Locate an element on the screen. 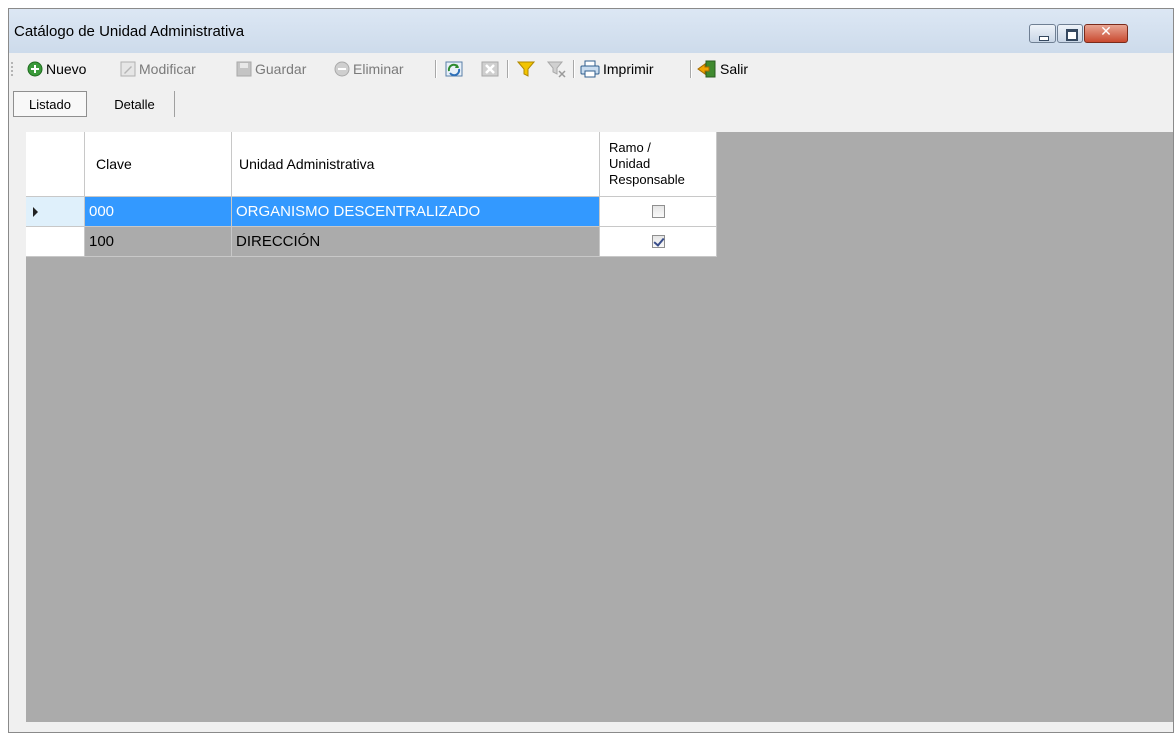 The image size is (1174, 733). row-header-corner is located at coordinates (55, 164).